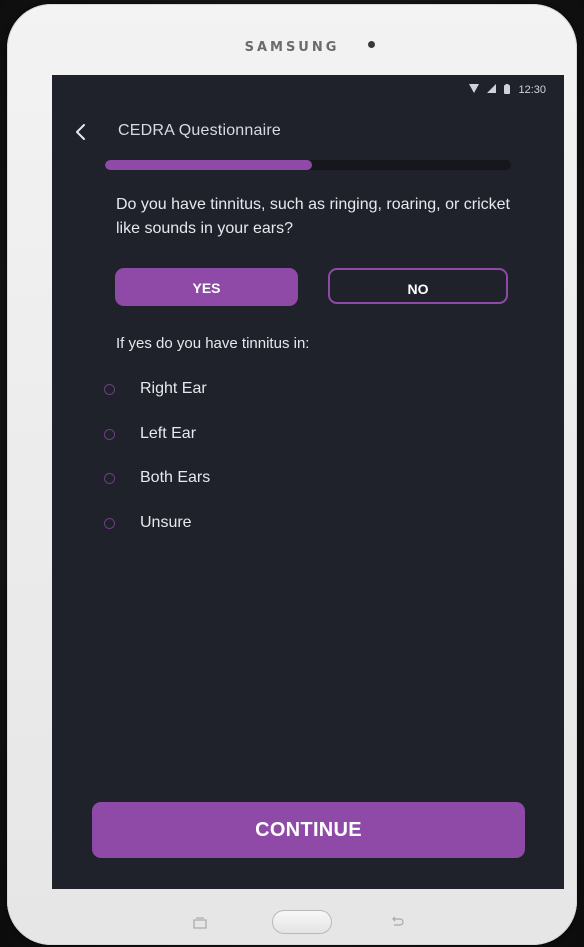 The width and height of the screenshot is (584, 947). Describe the element at coordinates (209, 165) in the screenshot. I see `progress-bar-fill` at that location.